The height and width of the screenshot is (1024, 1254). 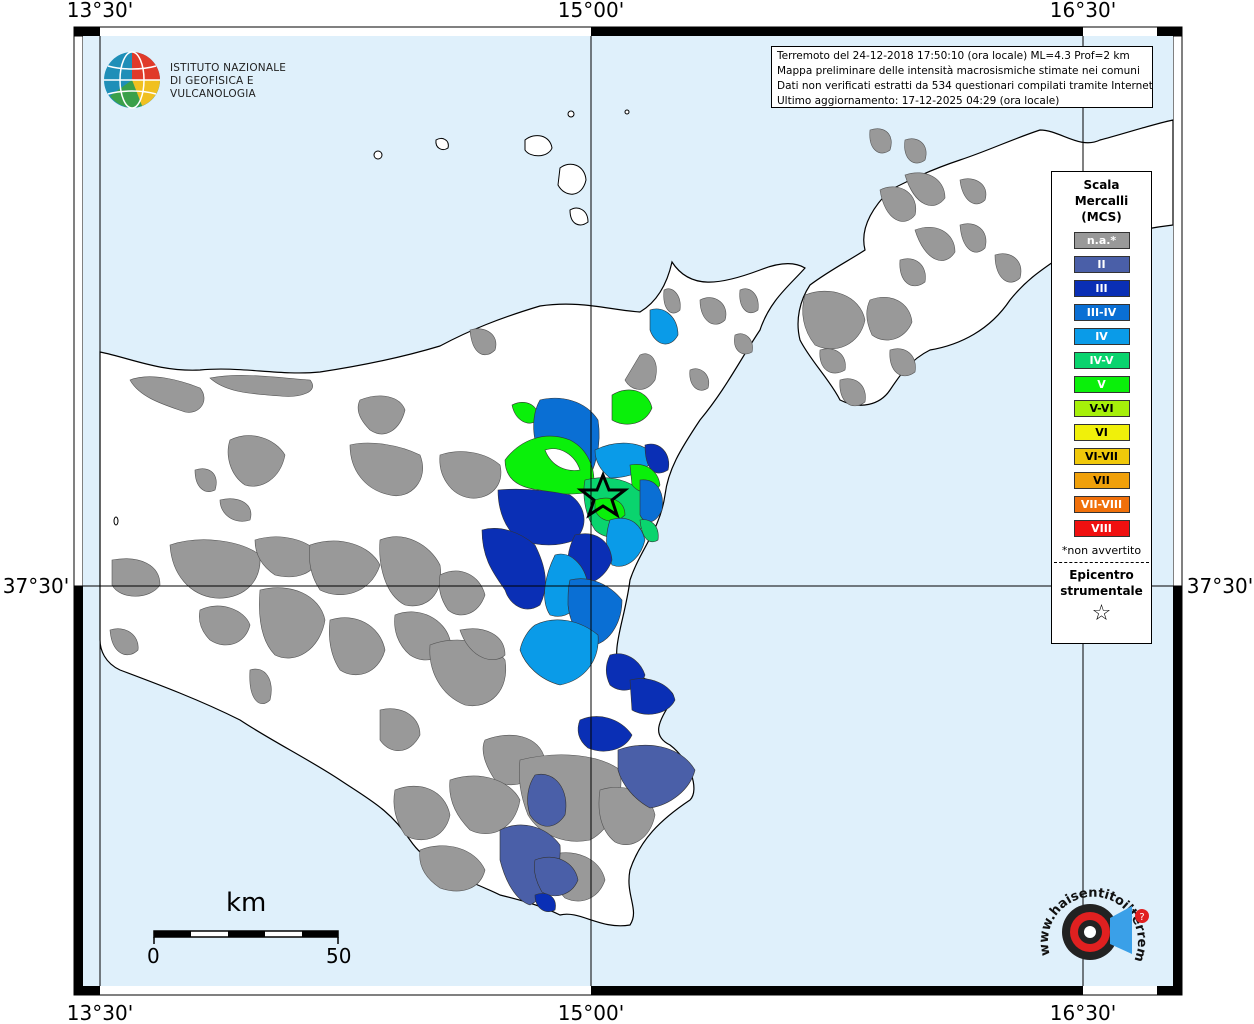 I want to click on legend-item: VIII, so click(x=1101, y=528).